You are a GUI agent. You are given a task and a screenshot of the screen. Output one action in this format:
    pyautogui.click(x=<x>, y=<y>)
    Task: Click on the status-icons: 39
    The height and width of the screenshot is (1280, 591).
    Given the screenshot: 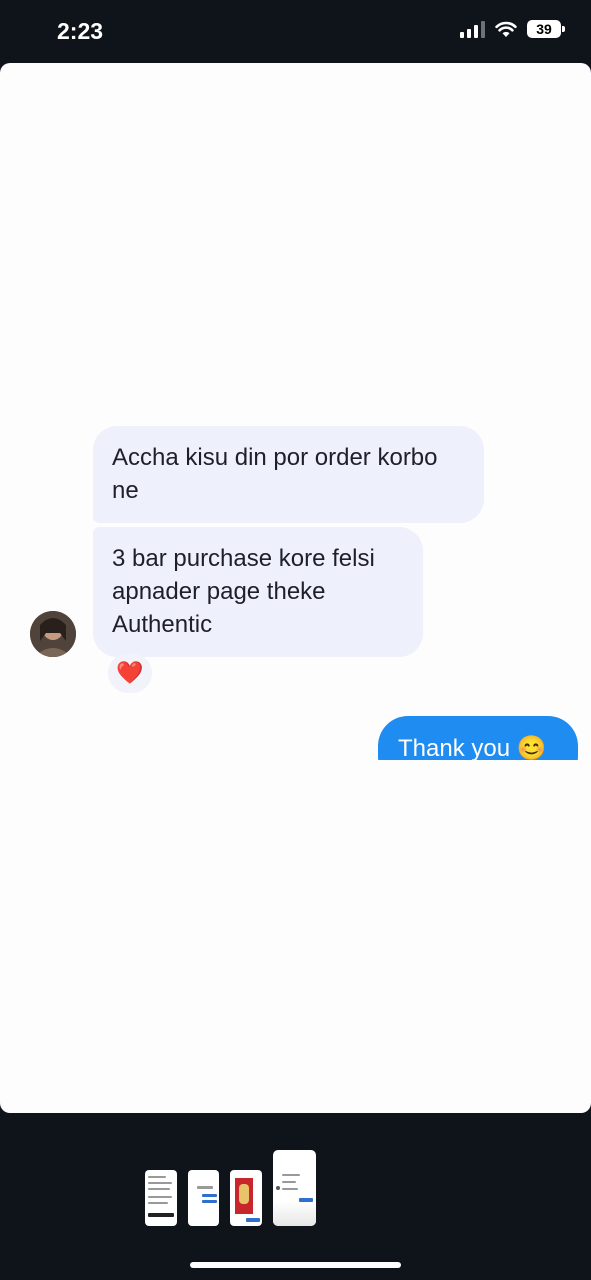 What is the action you would take?
    pyautogui.click(x=512, y=29)
    